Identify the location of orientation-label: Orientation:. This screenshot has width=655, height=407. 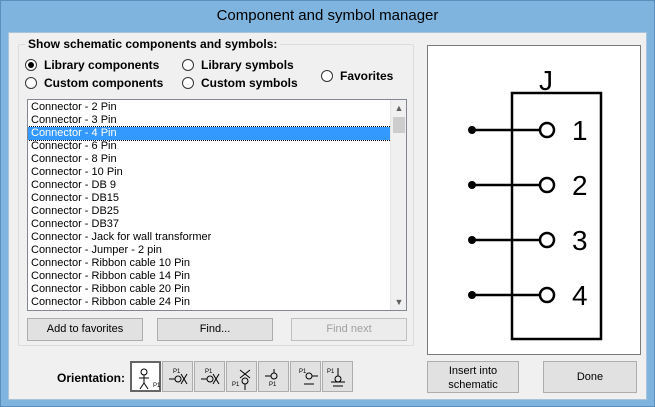
(91, 378).